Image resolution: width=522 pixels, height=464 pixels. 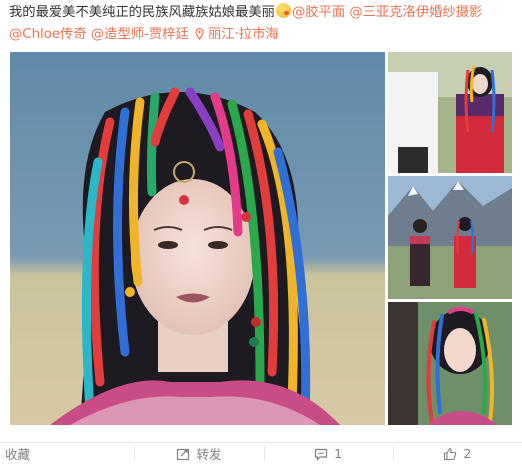 What do you see at coordinates (243, 34) in the screenshot?
I see `location-link: 丽江·拉市海` at bounding box center [243, 34].